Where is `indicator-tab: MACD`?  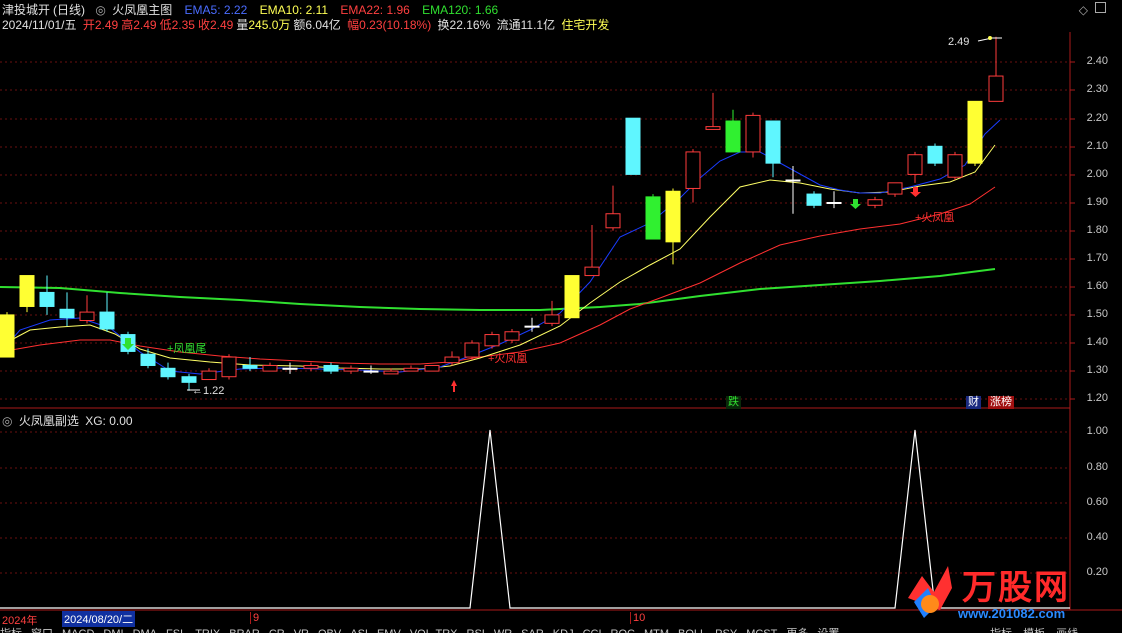 indicator-tab: MACD is located at coordinates (78, 630).